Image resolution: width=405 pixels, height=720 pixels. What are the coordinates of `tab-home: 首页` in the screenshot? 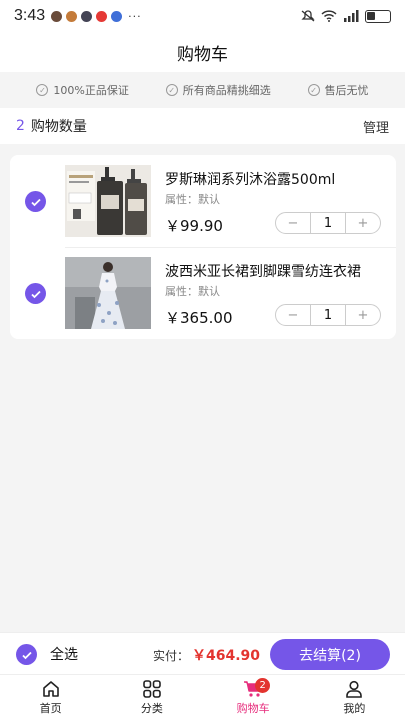 It's located at (50, 697).